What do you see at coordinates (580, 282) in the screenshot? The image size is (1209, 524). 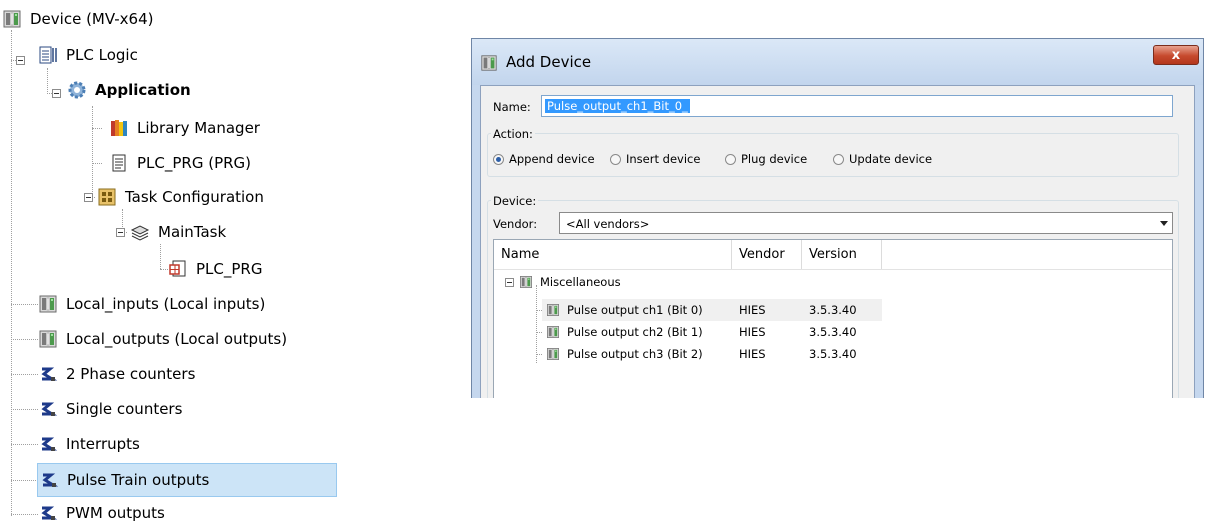 I see `category-label: Miscellaneous` at bounding box center [580, 282].